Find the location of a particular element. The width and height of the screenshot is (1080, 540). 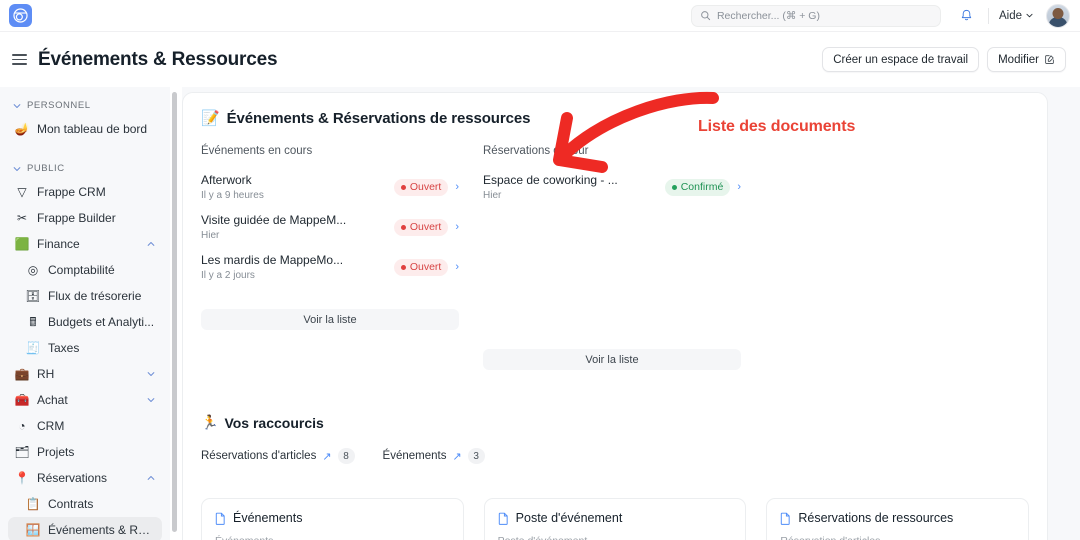

sidebar-item-flux-de-tr-sorerie: 🗄 Flux de trésorerie is located at coordinates (85, 295).